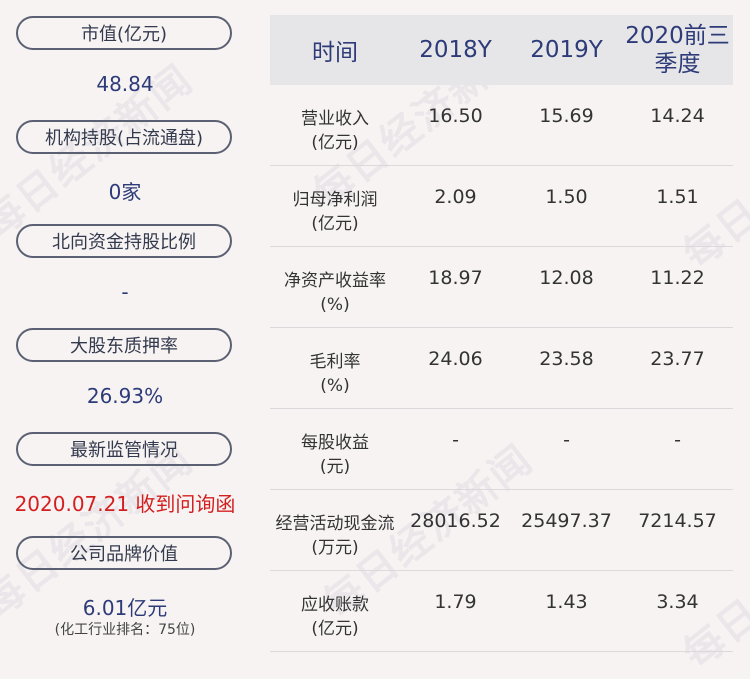 This screenshot has height=679, width=750. I want to click on header-cell: 时间, so click(335, 53).